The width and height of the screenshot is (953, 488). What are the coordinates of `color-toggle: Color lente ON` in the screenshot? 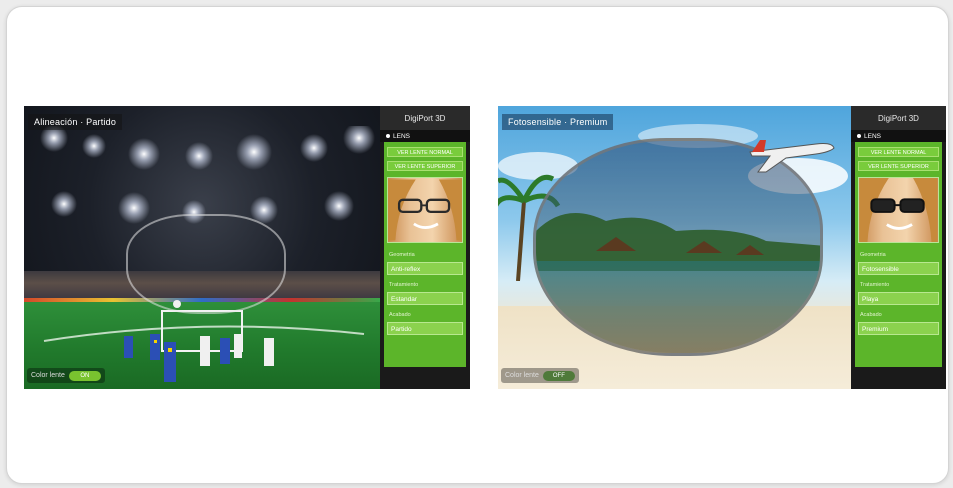 It's located at (66, 375).